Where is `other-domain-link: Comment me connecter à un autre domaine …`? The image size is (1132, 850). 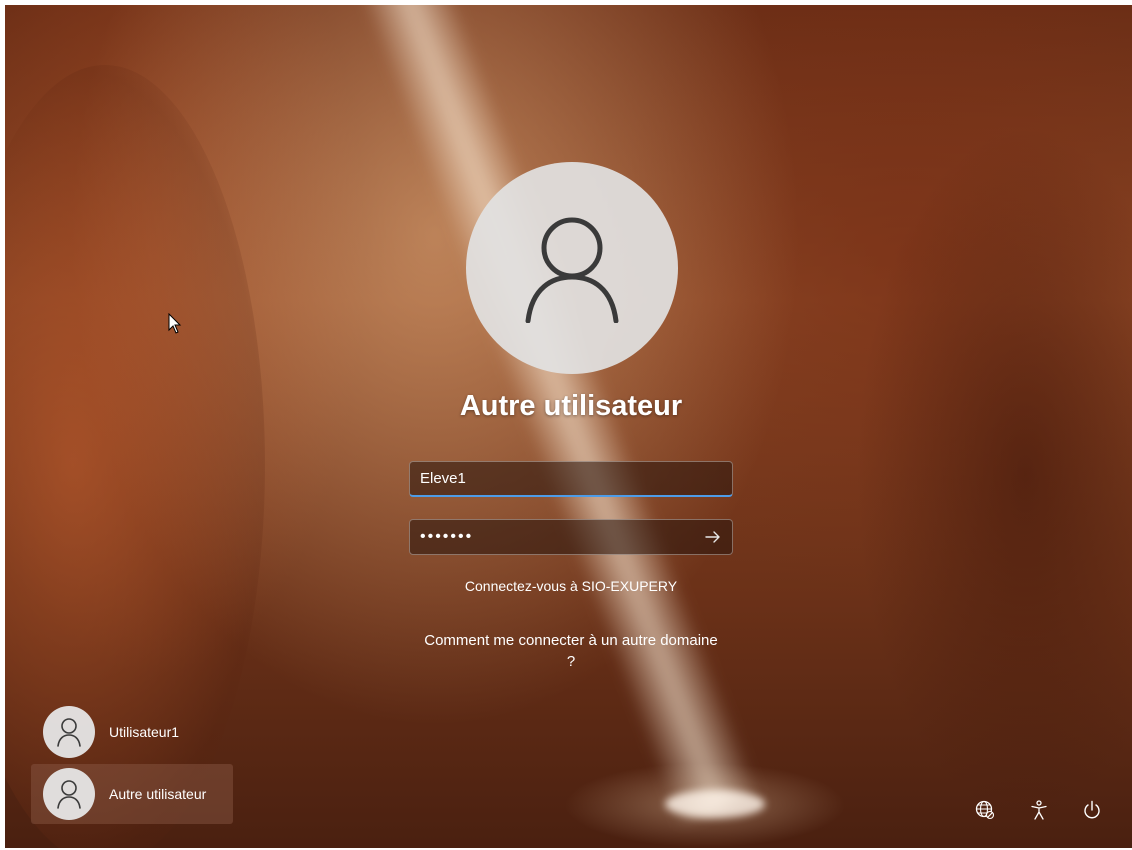
other-domain-link: Comment me connecter à un autre domaine … is located at coordinates (571, 651).